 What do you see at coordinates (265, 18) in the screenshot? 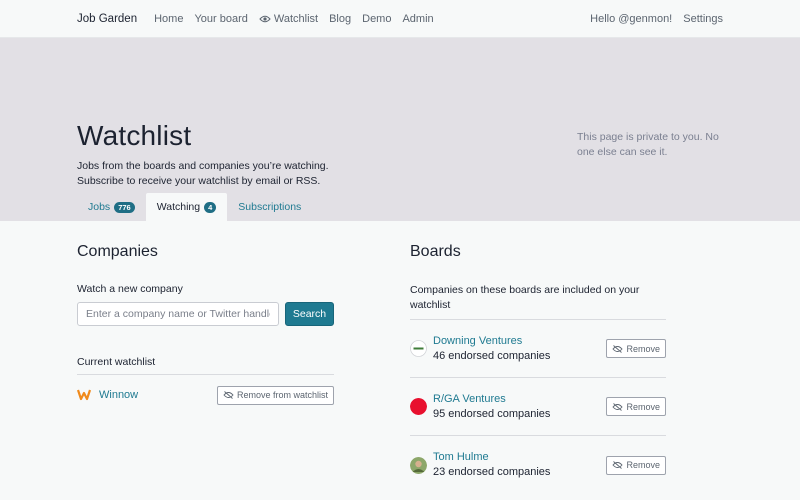
I see `eye-icon` at bounding box center [265, 18].